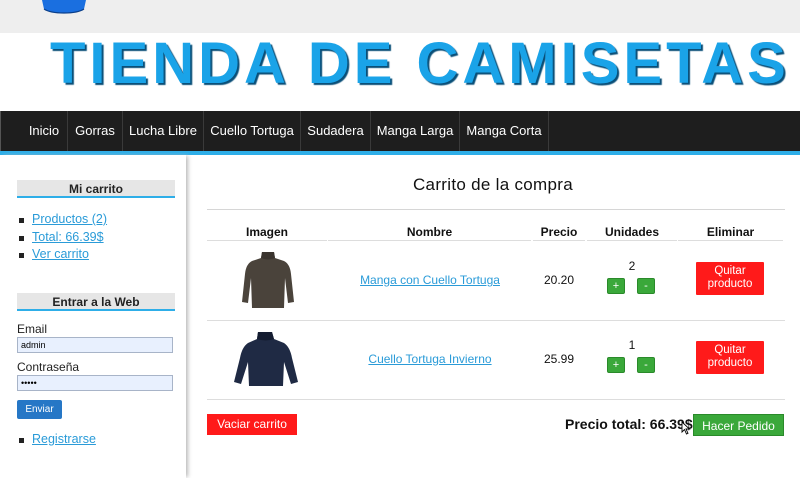  What do you see at coordinates (629, 424) in the screenshot?
I see `cart-total: Precio total: 66.39$` at bounding box center [629, 424].